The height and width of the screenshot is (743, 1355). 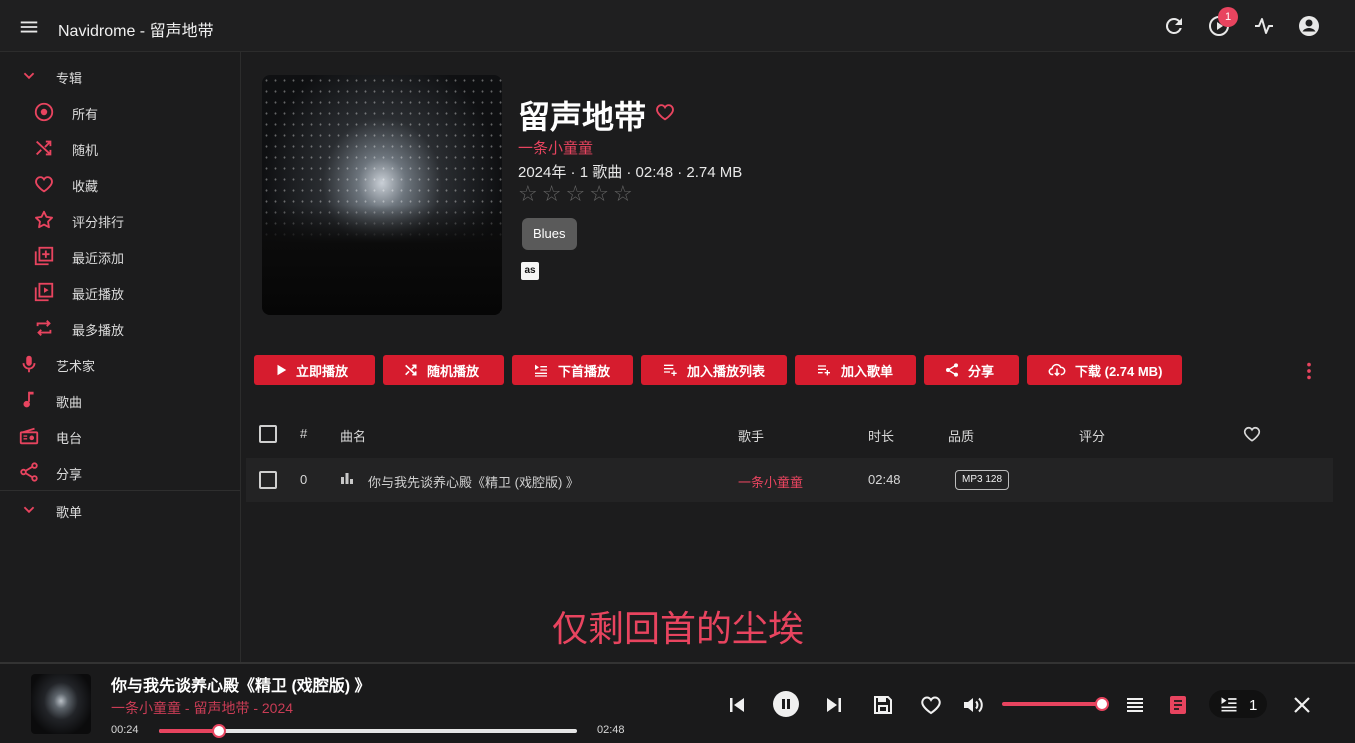 I want to click on play-next-icon, so click(x=541, y=370).